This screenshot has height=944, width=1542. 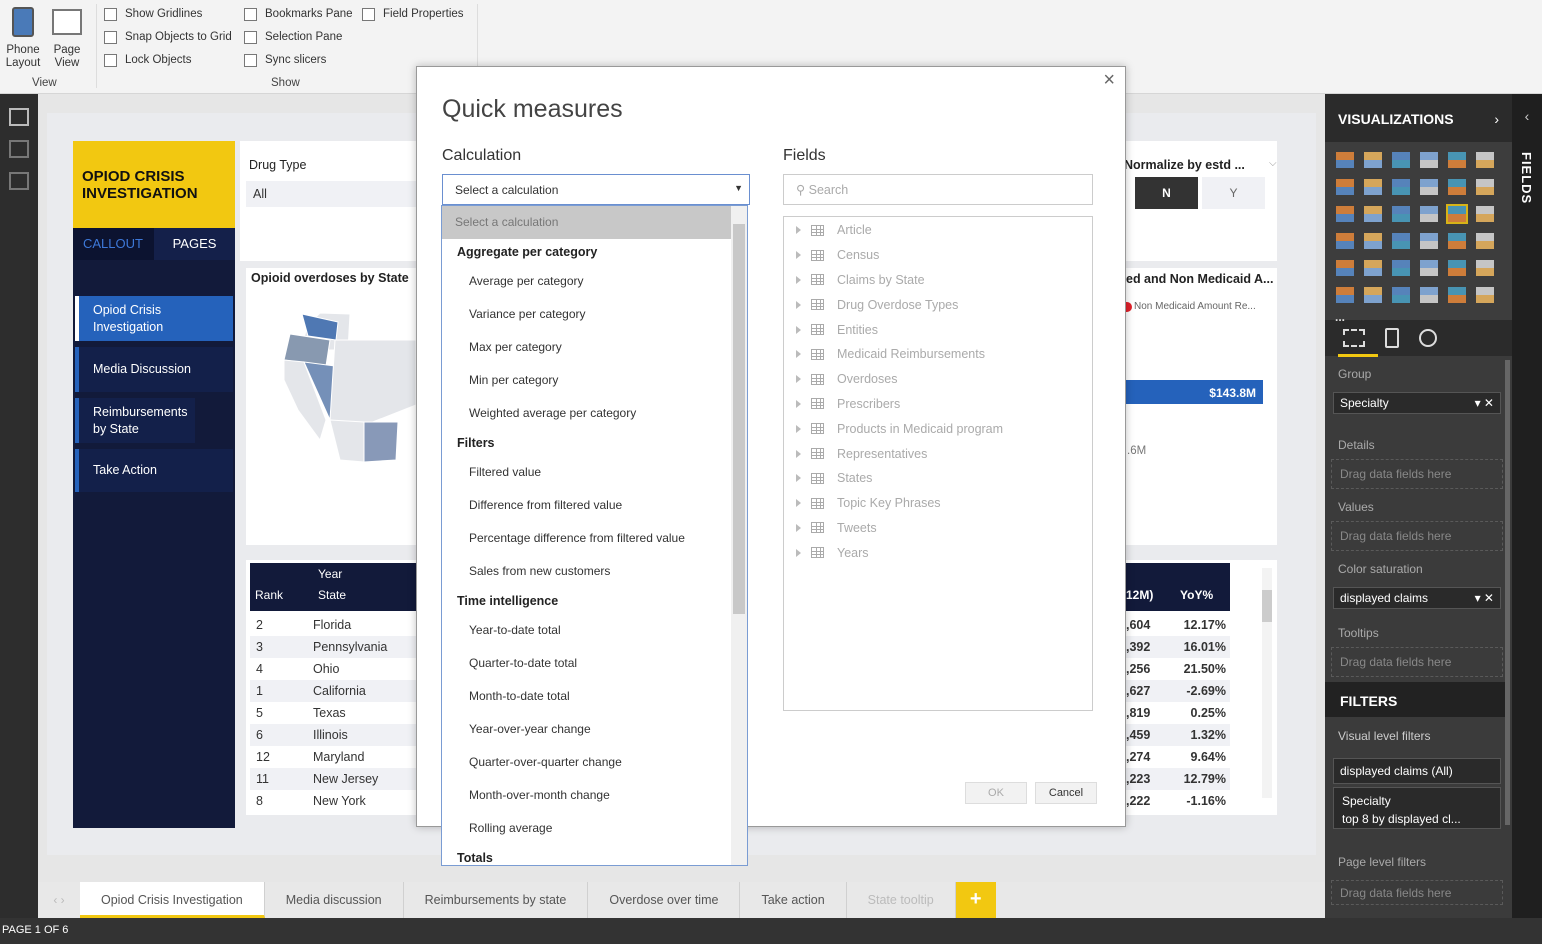 I want to click on pane-scrollbar, so click(x=1507, y=592).